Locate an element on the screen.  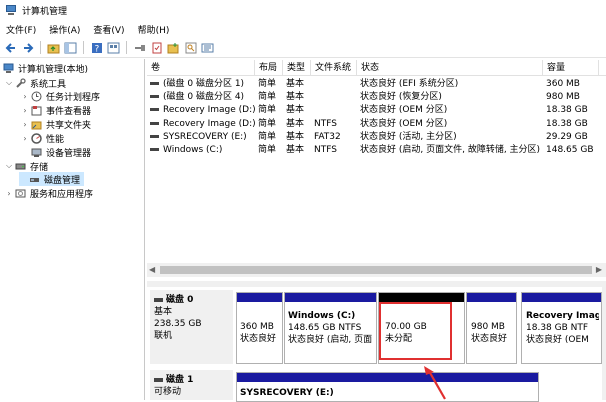
partition-name: SYSRECOVERY (E:) is located at coordinates (287, 393).